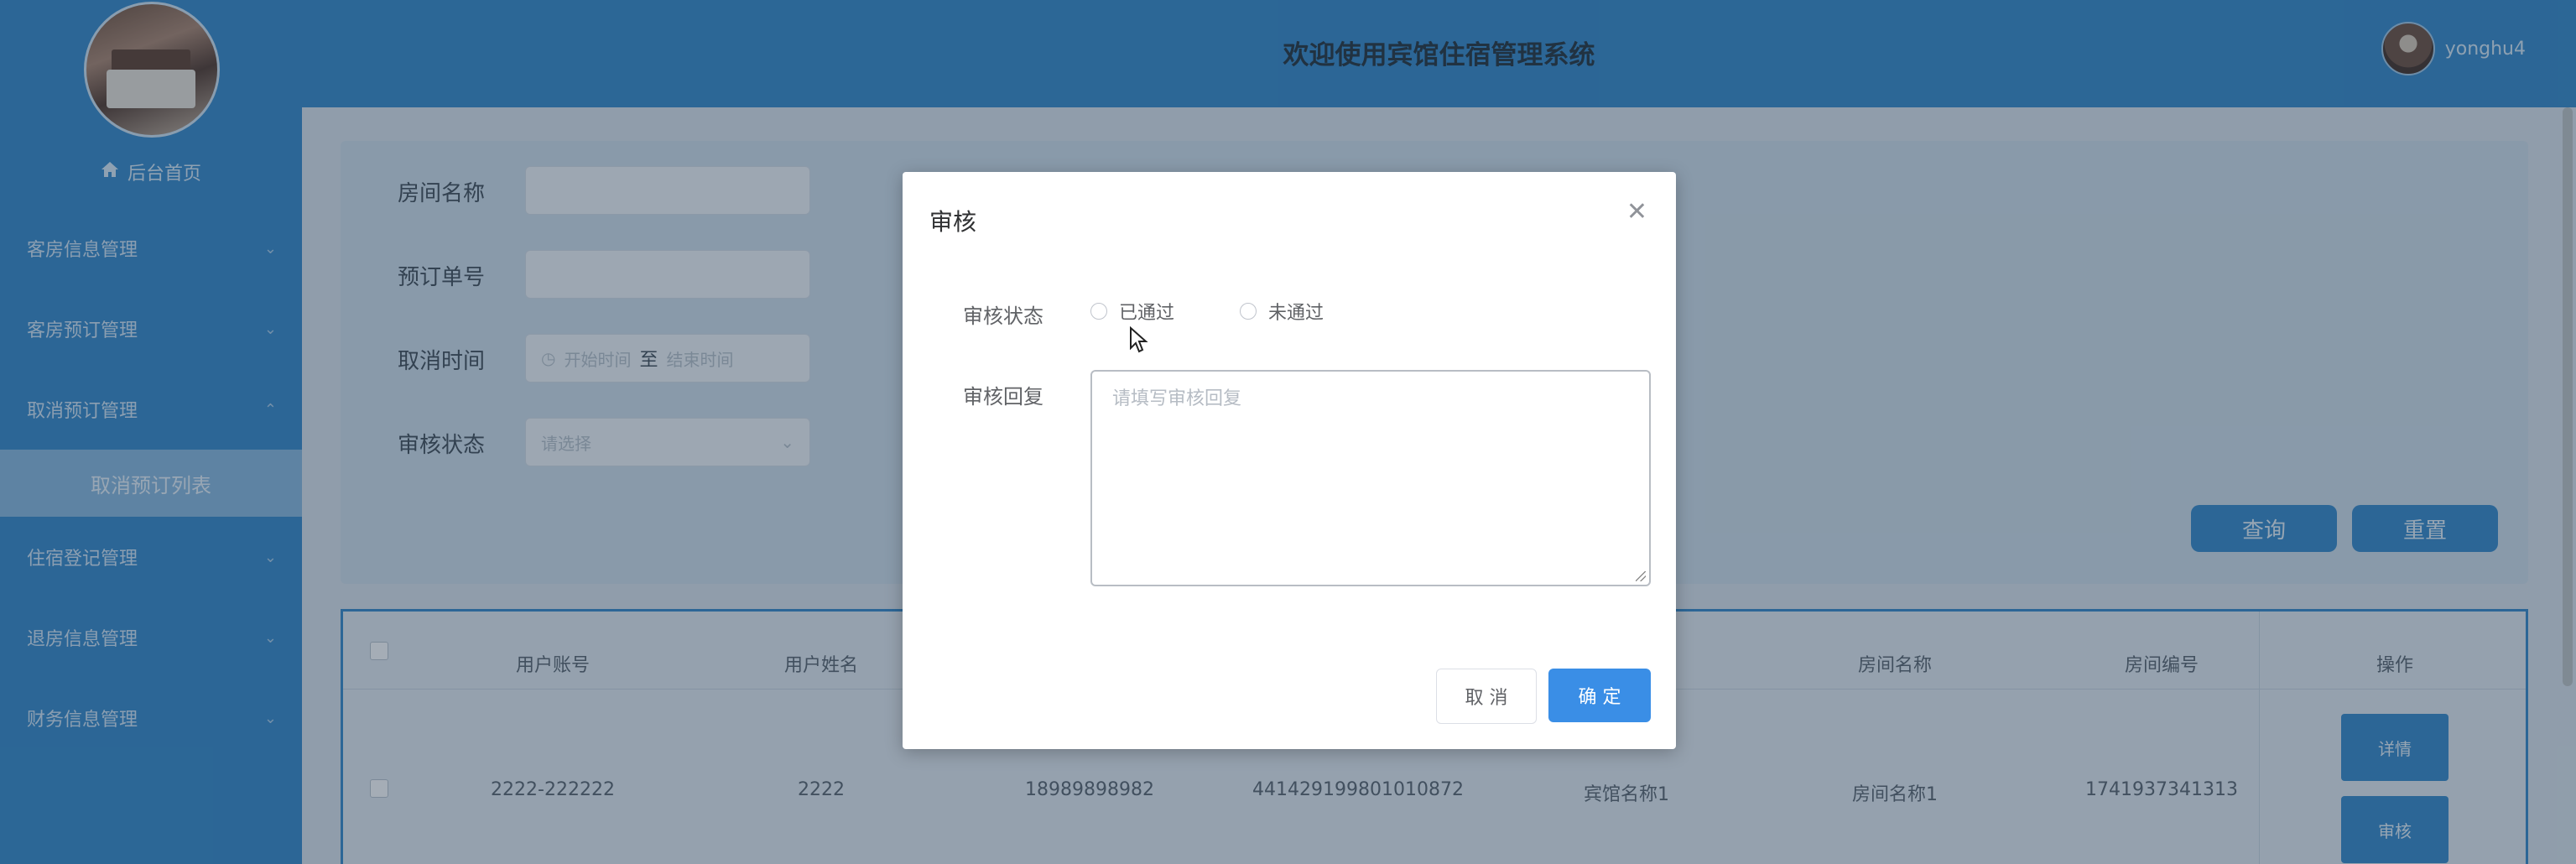 This screenshot has height=864, width=2576. Describe the element at coordinates (1003, 316) in the screenshot. I see `audit-status-label: 审核状态` at that location.